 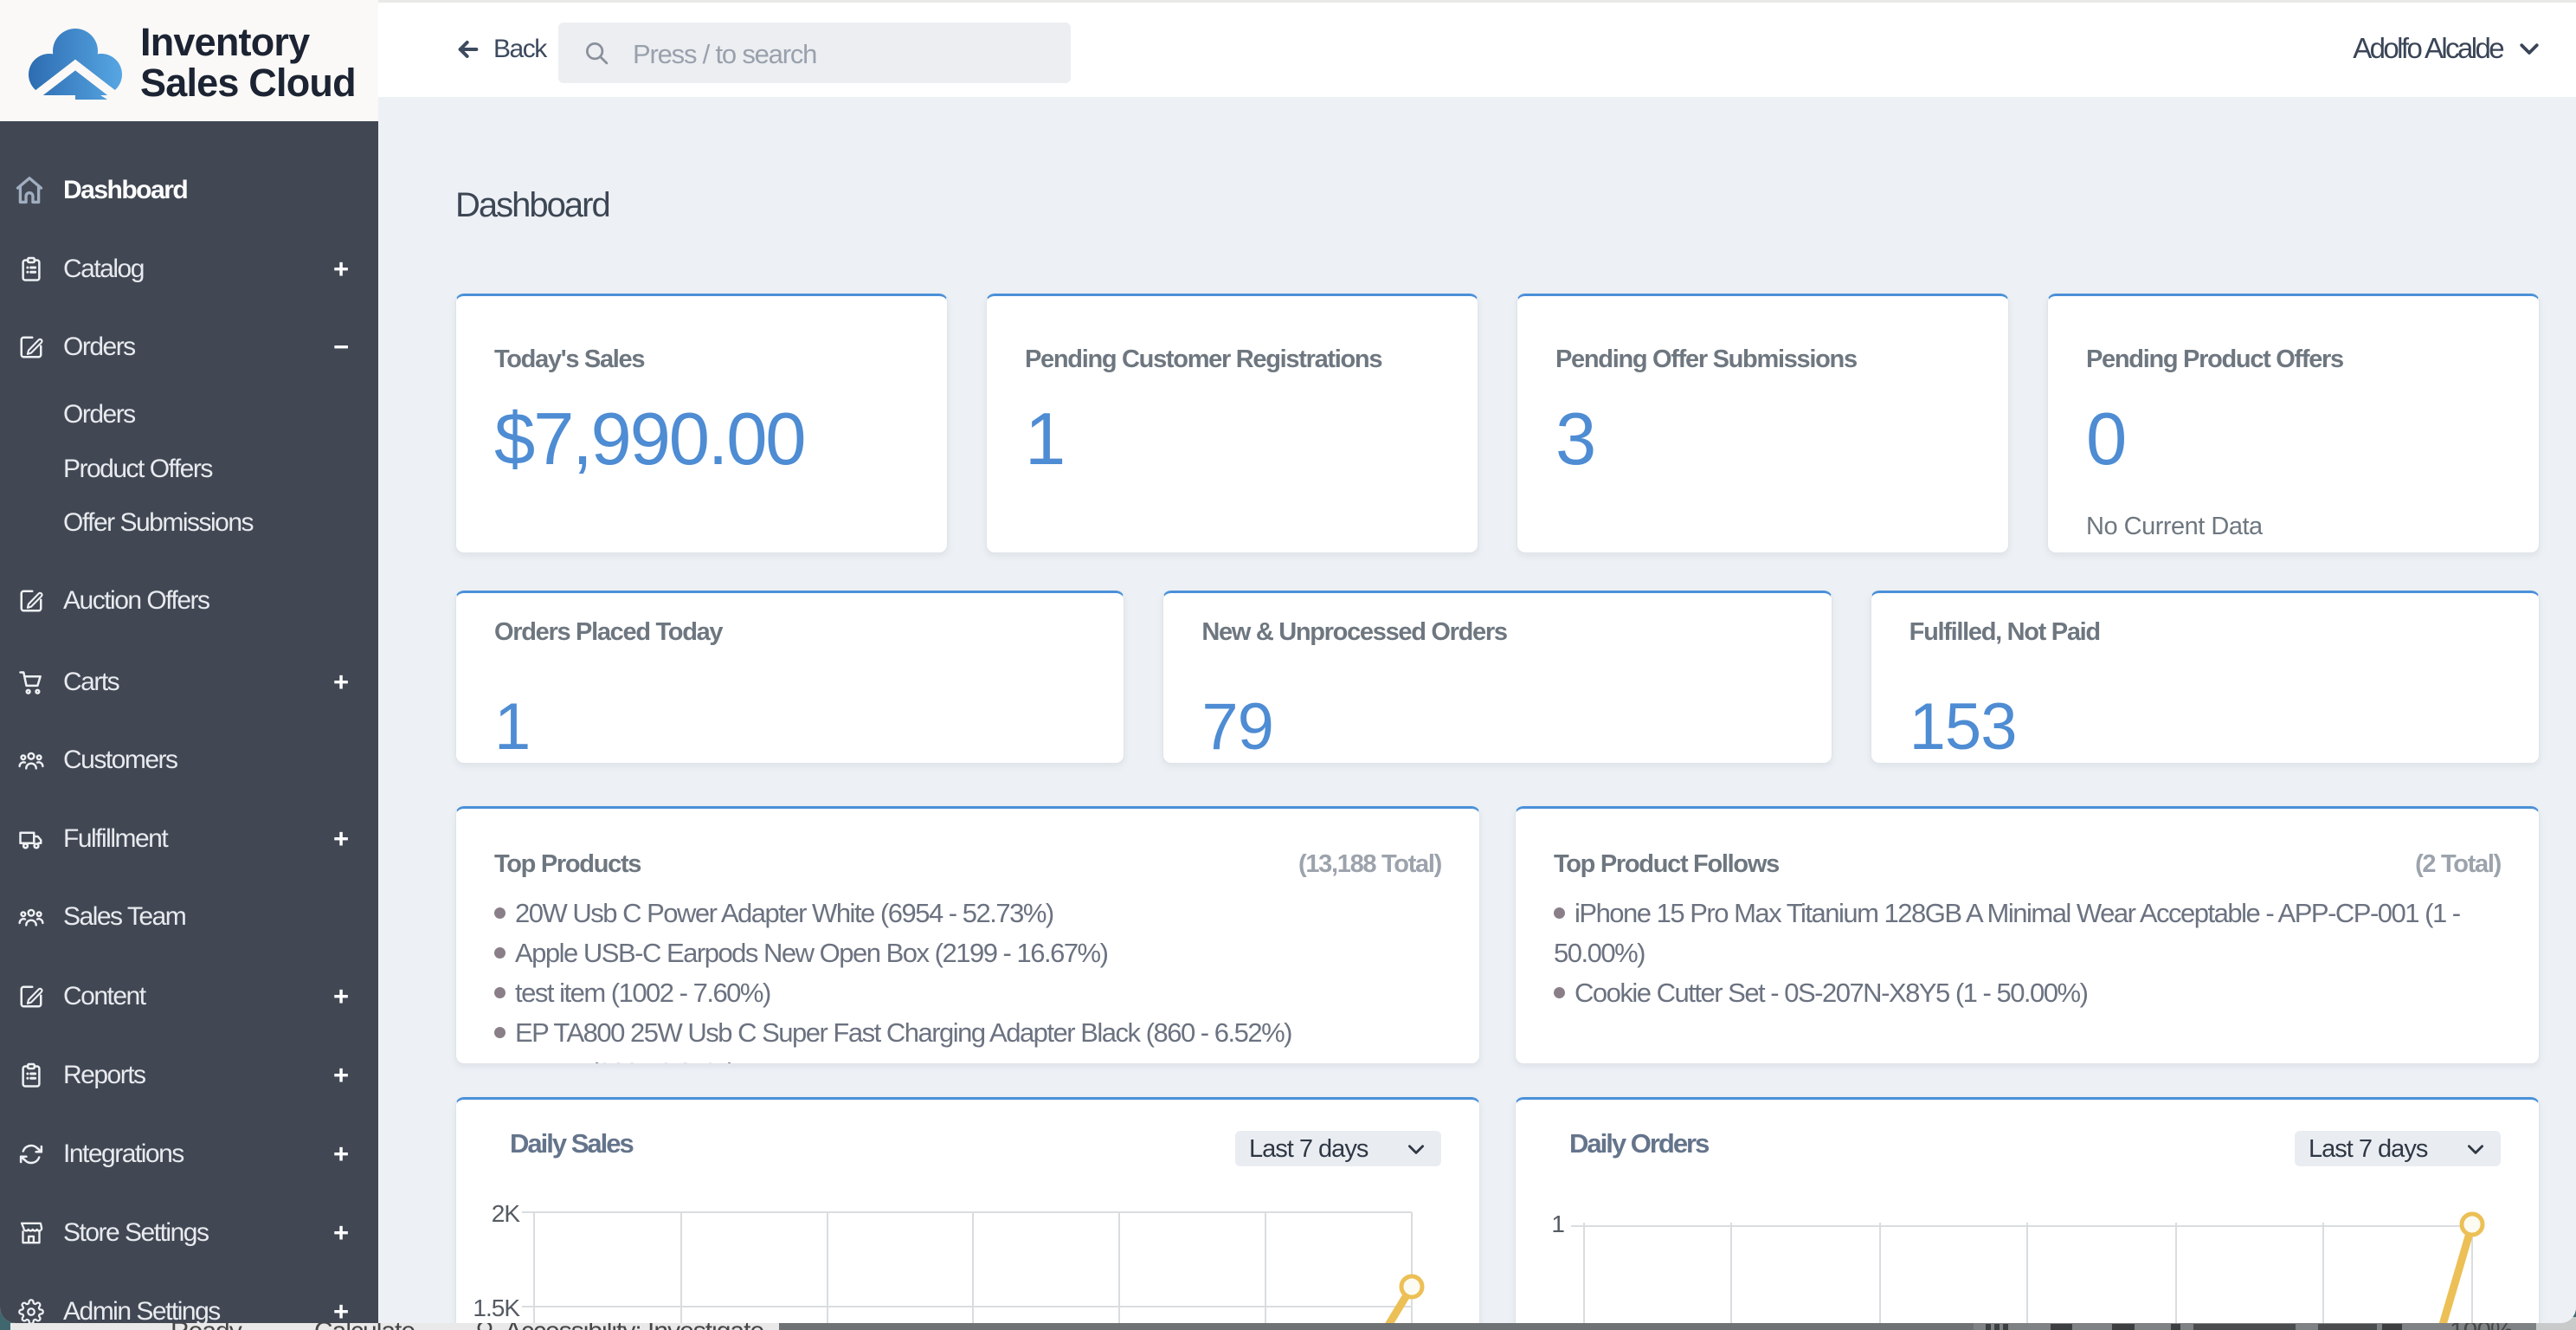 I want to click on svg-text: 1, so click(x=1558, y=1224).